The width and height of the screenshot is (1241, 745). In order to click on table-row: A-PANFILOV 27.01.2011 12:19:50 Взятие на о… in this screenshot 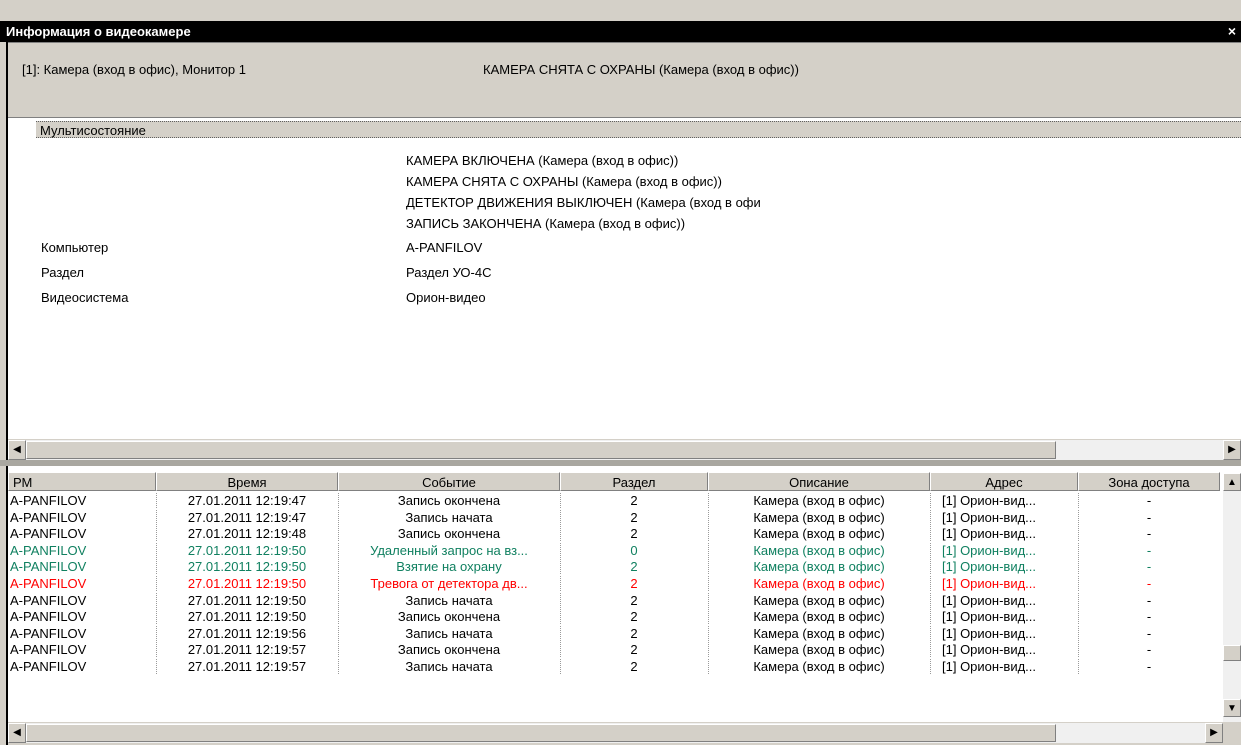, I will do `click(614, 567)`.